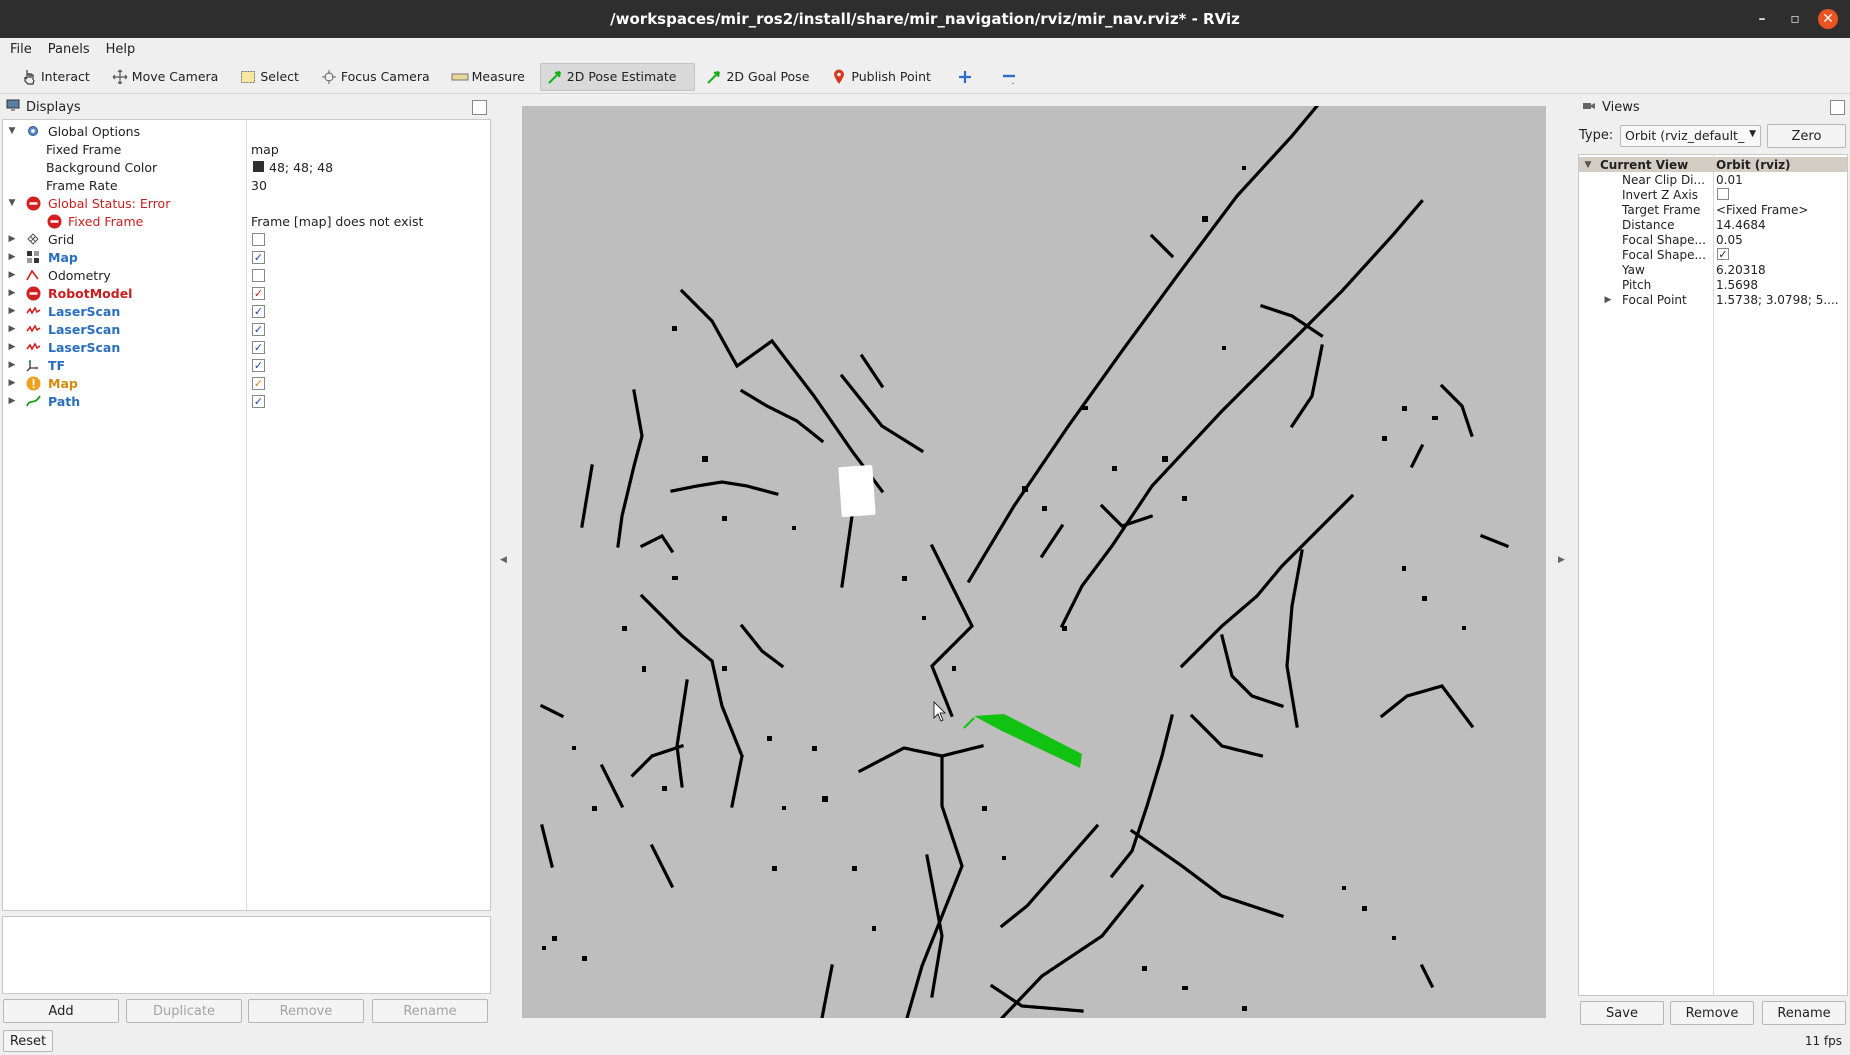  What do you see at coordinates (246, 239) in the screenshot?
I see `tree-row-grid: ▶ Grid` at bounding box center [246, 239].